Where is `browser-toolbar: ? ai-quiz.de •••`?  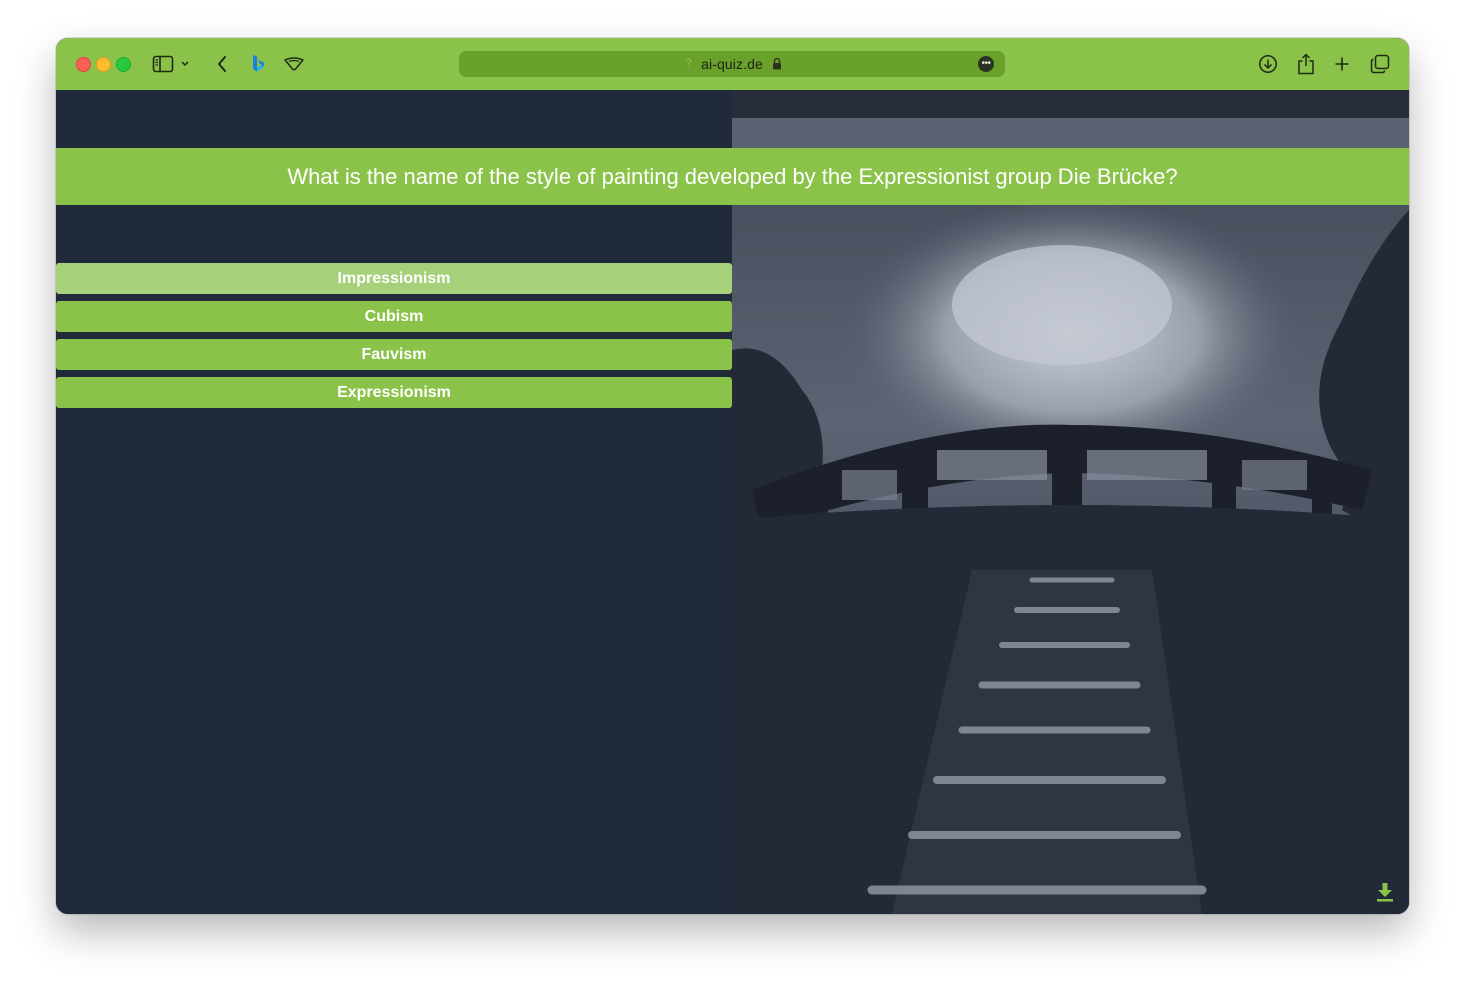
browser-toolbar: ? ai-quiz.de ••• is located at coordinates (732, 64).